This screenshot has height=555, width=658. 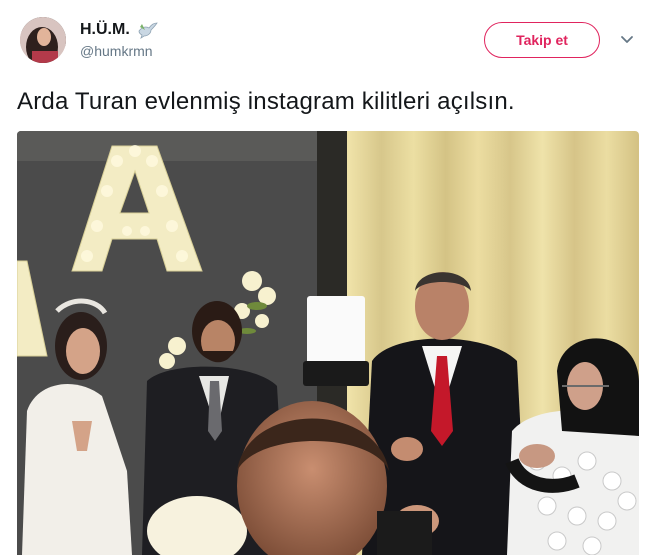 What do you see at coordinates (542, 40) in the screenshot?
I see `follow-button: Takip et` at bounding box center [542, 40].